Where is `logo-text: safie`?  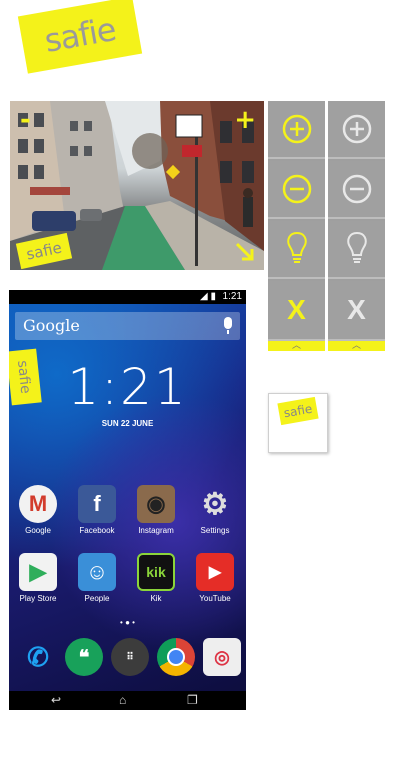 logo-text: safie is located at coordinates (80, 35).